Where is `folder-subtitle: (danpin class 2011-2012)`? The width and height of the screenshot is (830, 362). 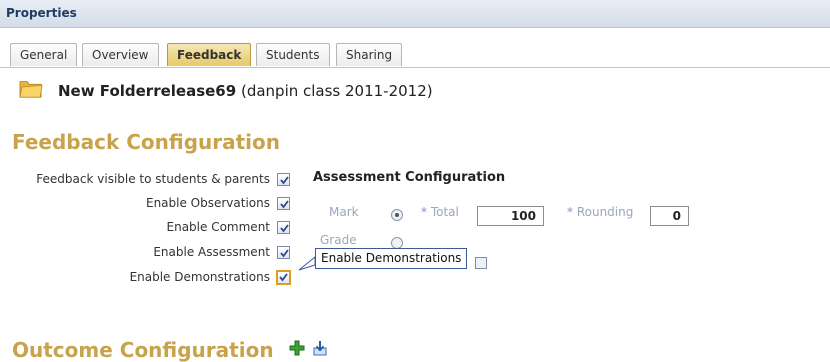
folder-subtitle: (danpin class 2011-2012) is located at coordinates (336, 91).